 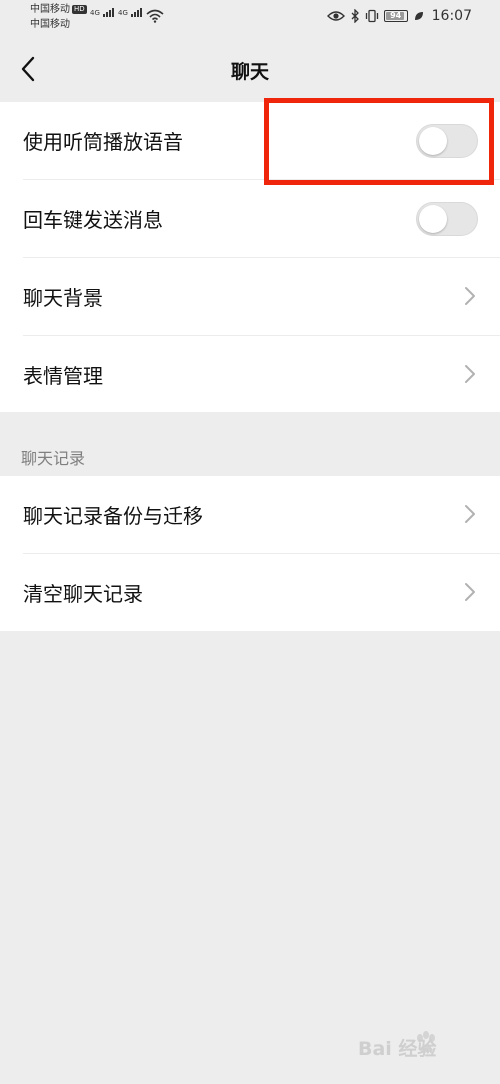 I want to click on carrier-secondary: 中国移动, so click(x=50, y=24).